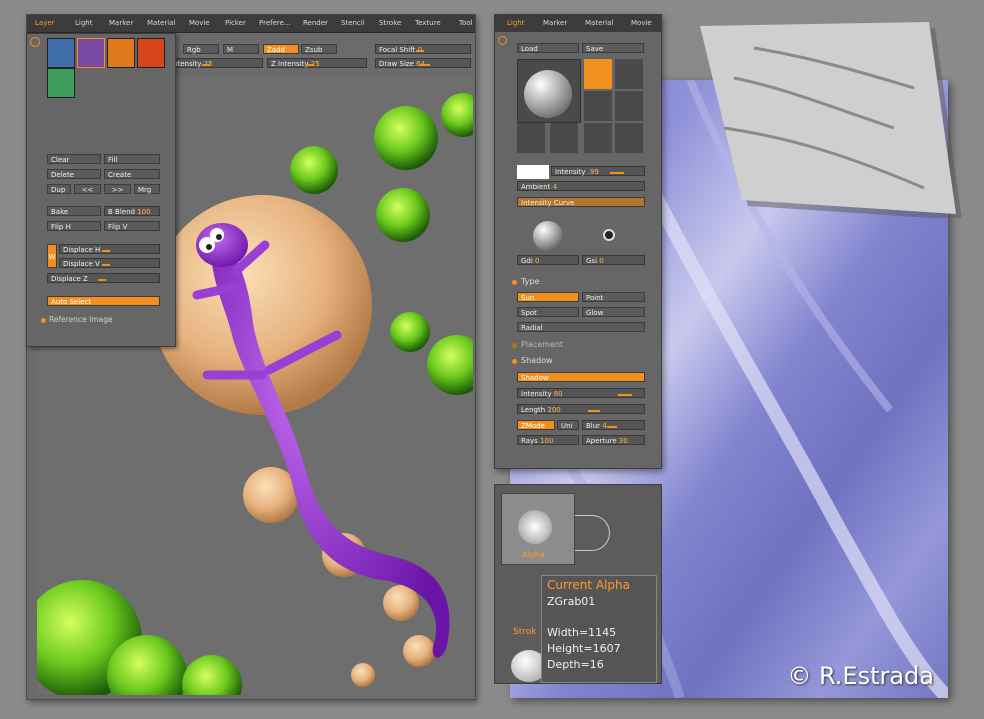 The height and width of the screenshot is (719, 984). Describe the element at coordinates (598, 171) in the screenshot. I see `light-intensity-slider: Intensity .99` at that location.